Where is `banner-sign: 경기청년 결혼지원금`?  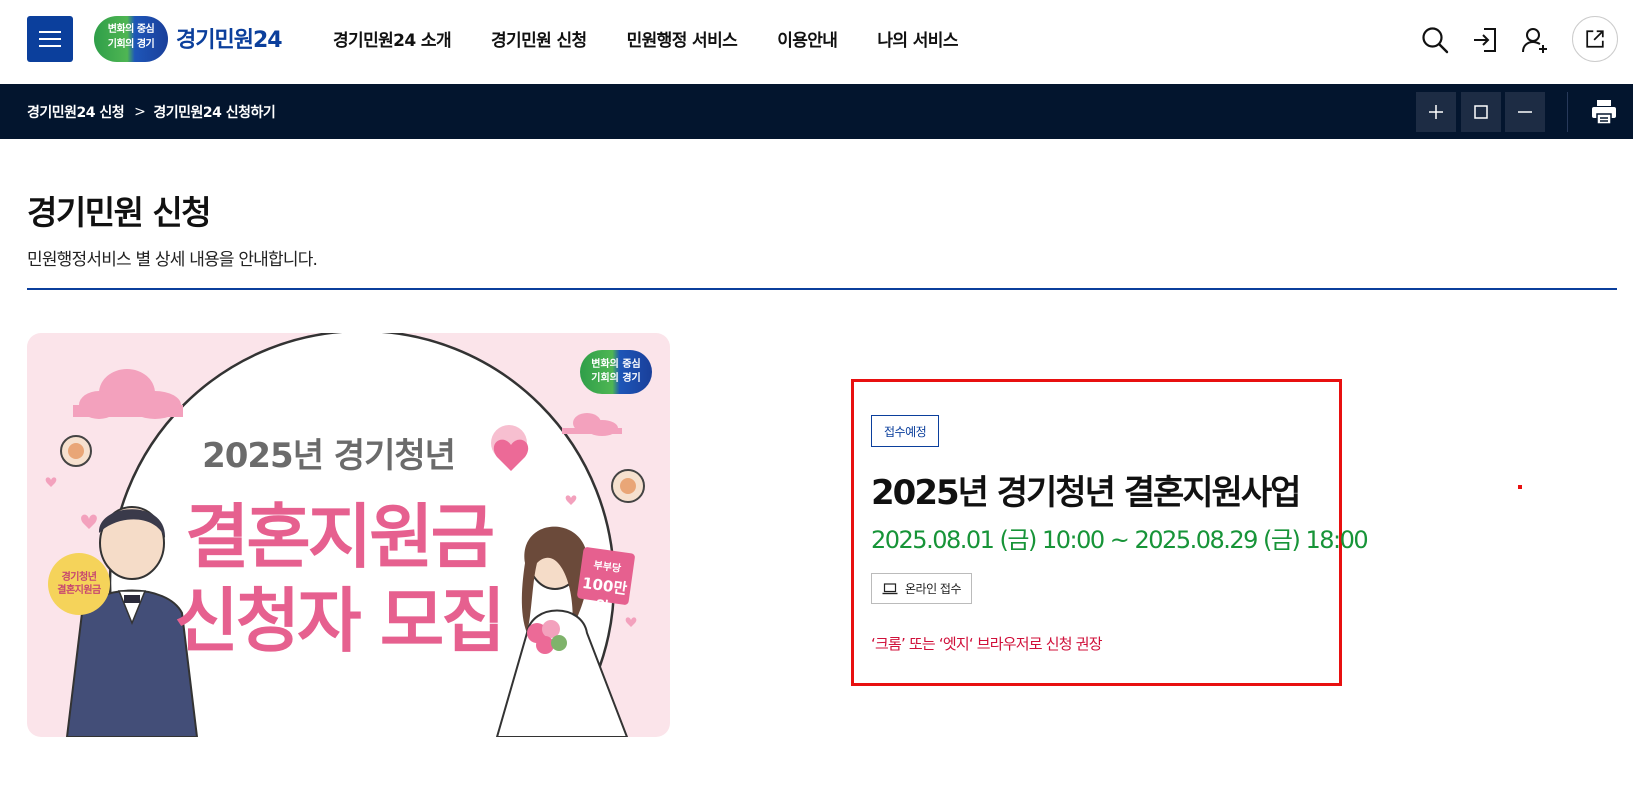
banner-sign: 경기청년 결혼지원금 is located at coordinates (79, 584).